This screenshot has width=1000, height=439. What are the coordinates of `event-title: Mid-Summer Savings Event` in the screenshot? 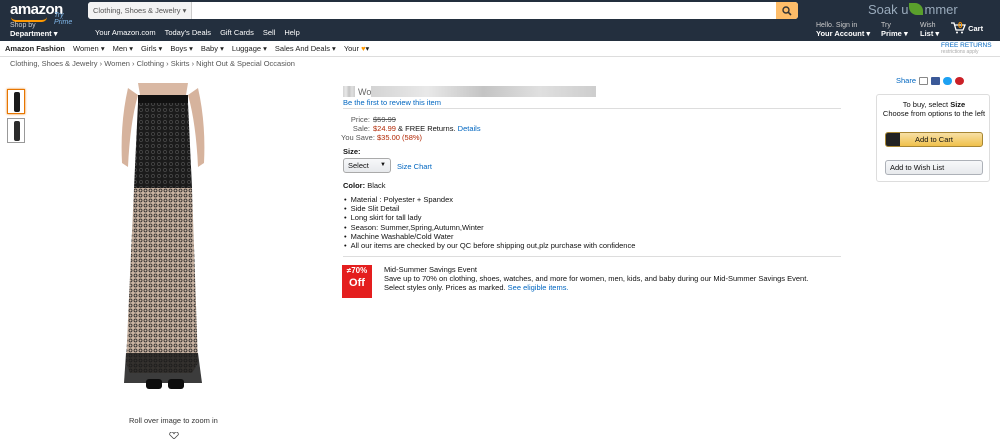 It's located at (430, 269).